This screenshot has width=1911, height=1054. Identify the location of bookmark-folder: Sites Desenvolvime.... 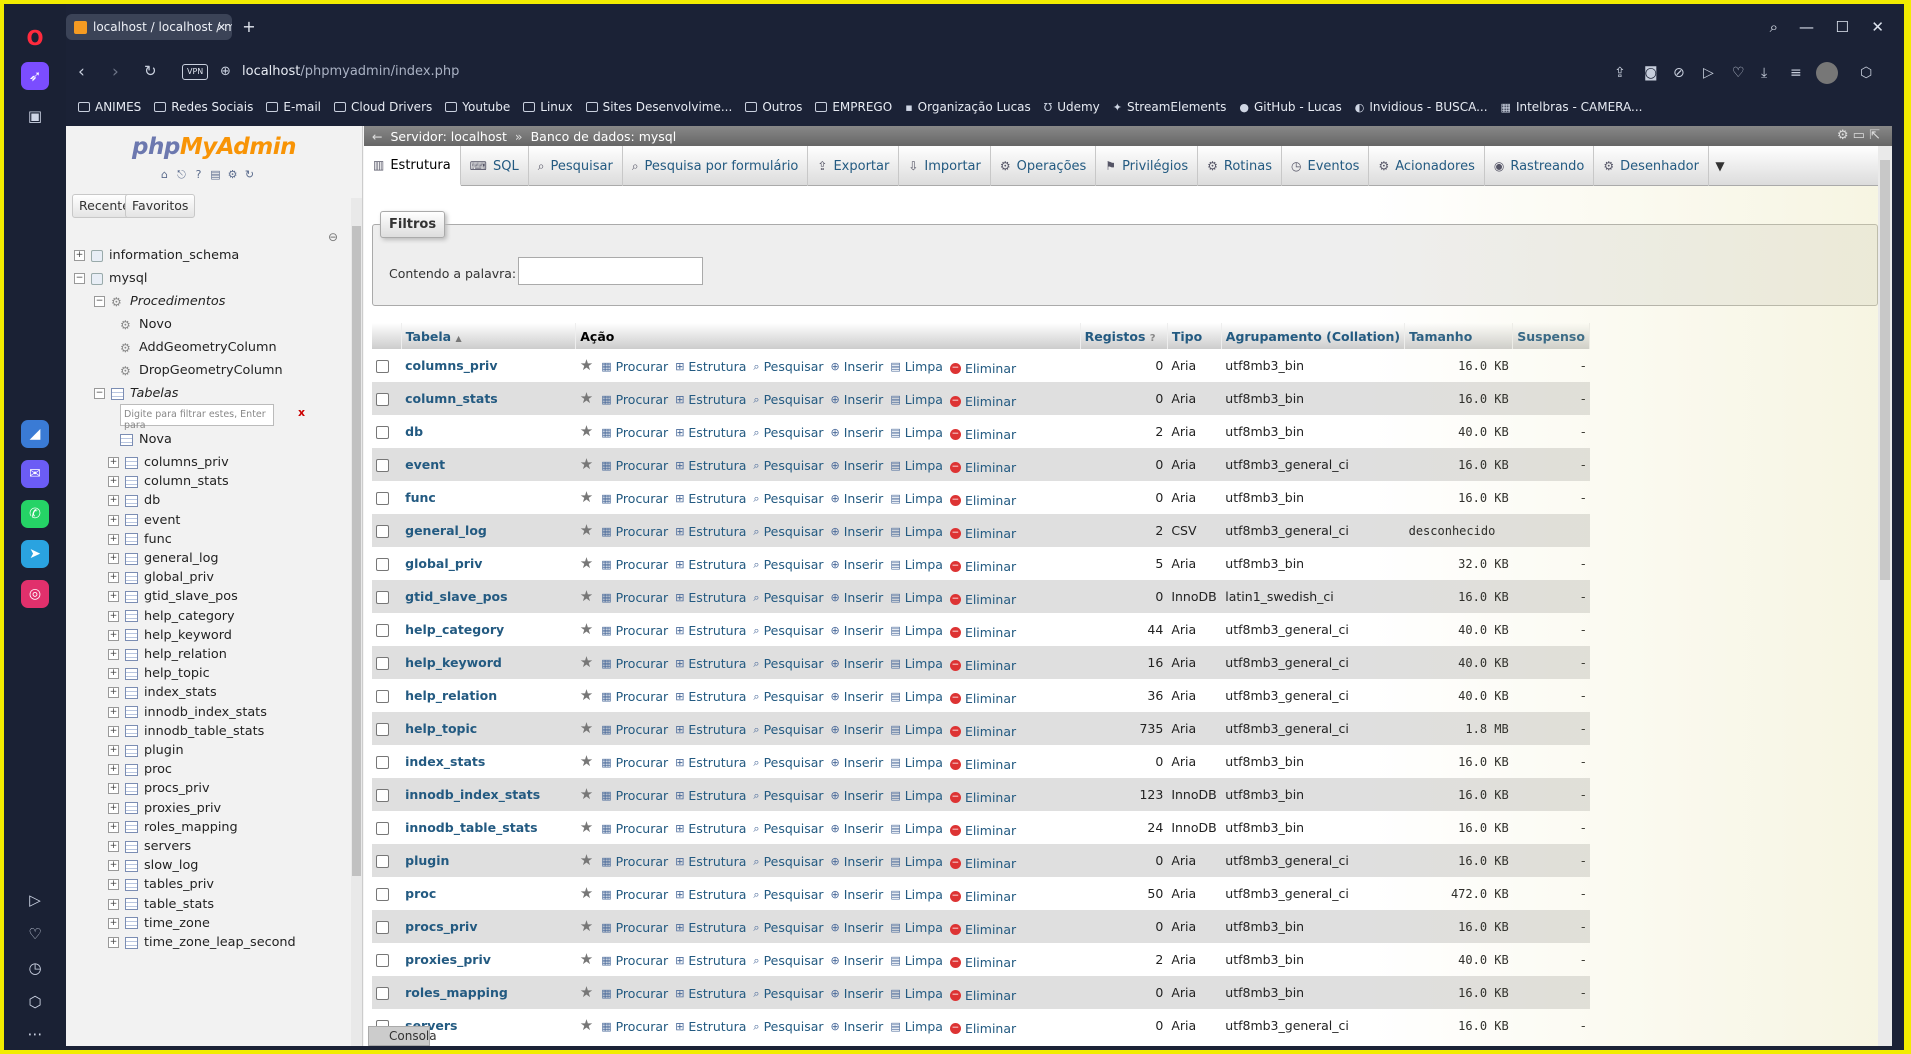
(658, 107).